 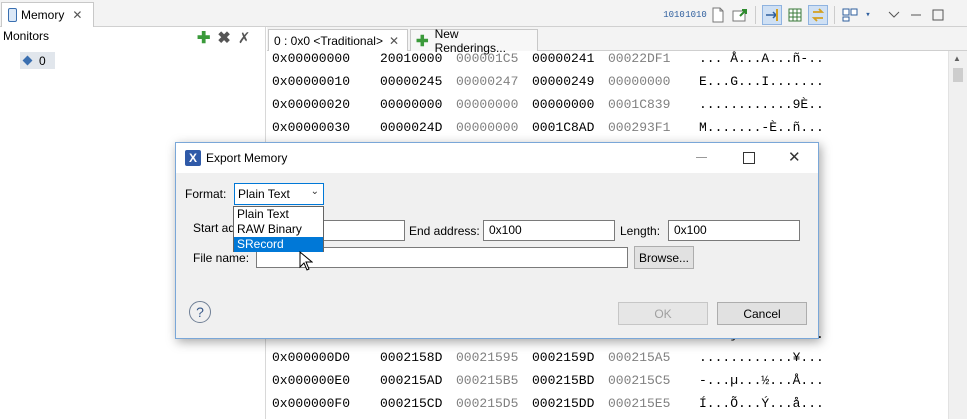 I want to click on memory-word: 000215D5, so click(x=487, y=404).